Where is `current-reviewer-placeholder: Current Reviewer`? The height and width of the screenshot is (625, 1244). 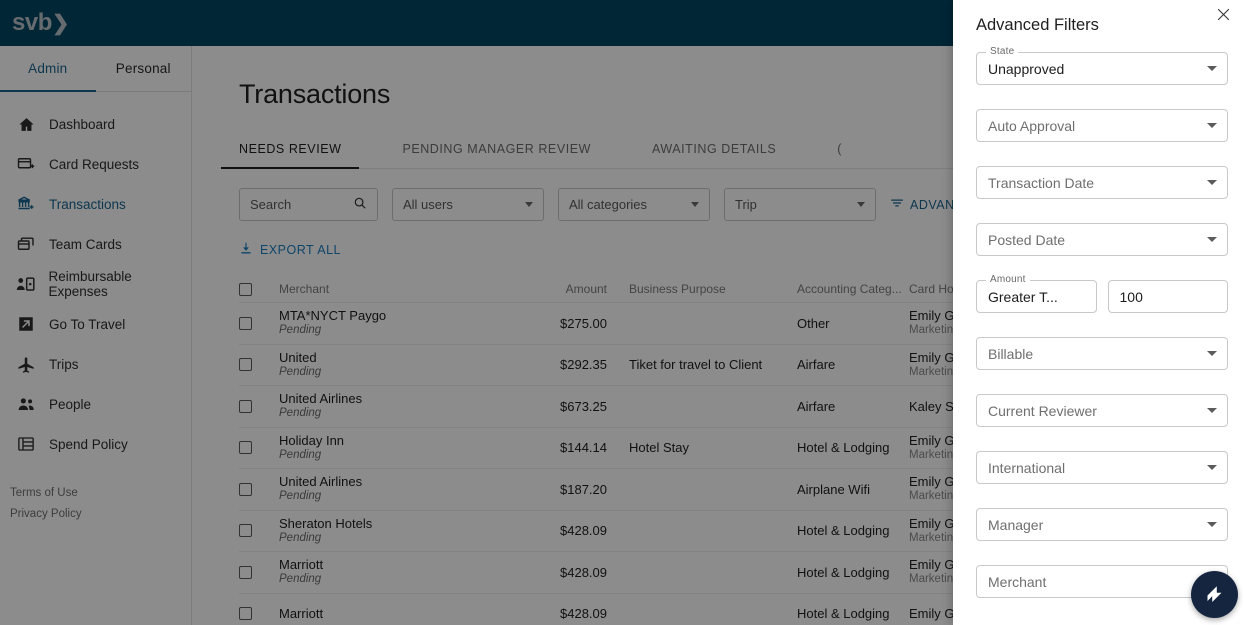 current-reviewer-placeholder: Current Reviewer is located at coordinates (1042, 410).